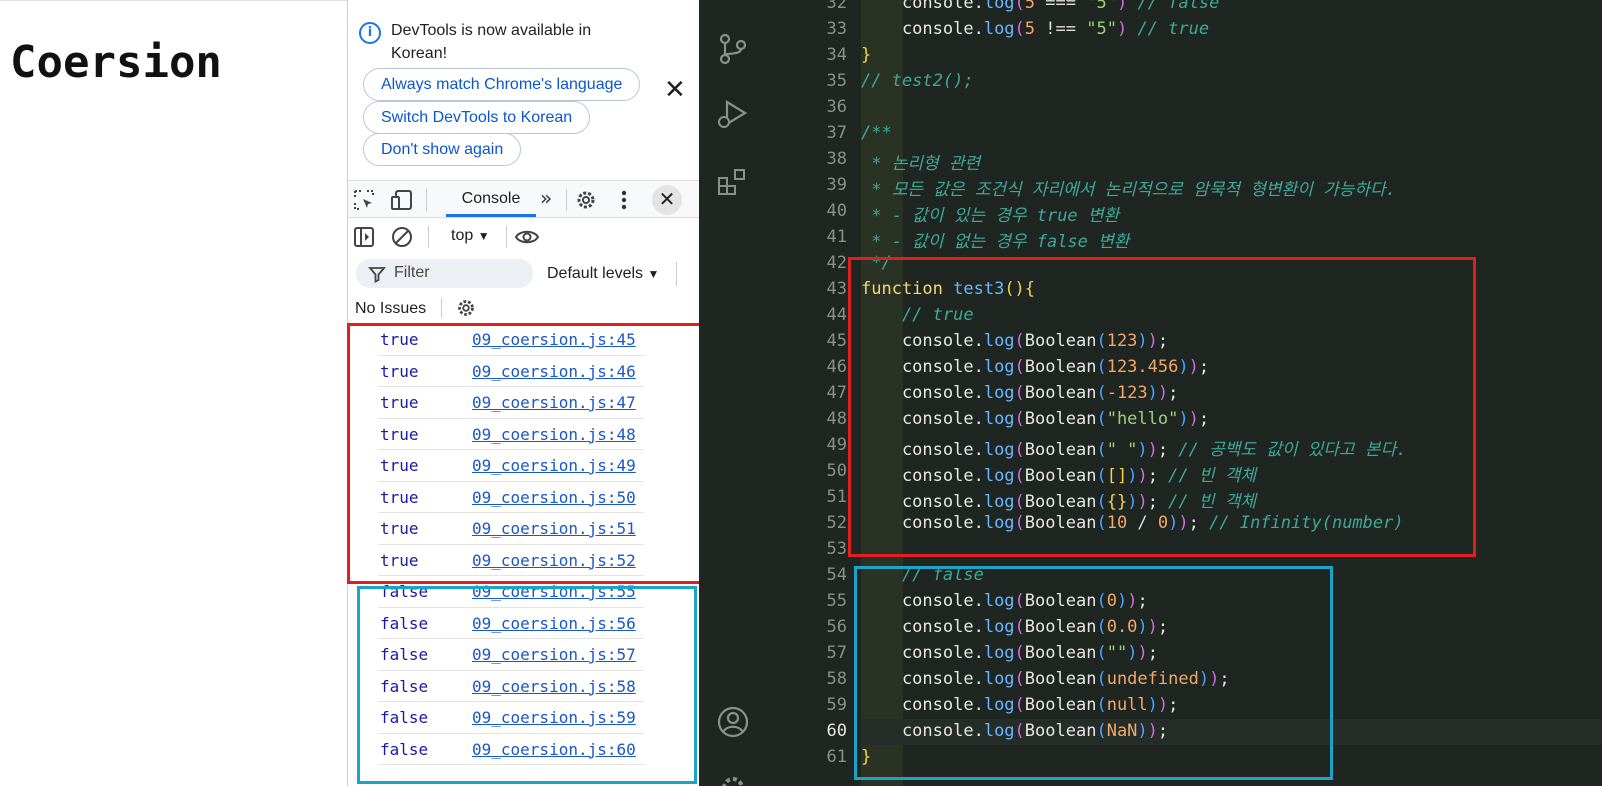 This screenshot has height=786, width=1602. Describe the element at coordinates (444, 273) in the screenshot. I see `filter-input: Filter` at that location.